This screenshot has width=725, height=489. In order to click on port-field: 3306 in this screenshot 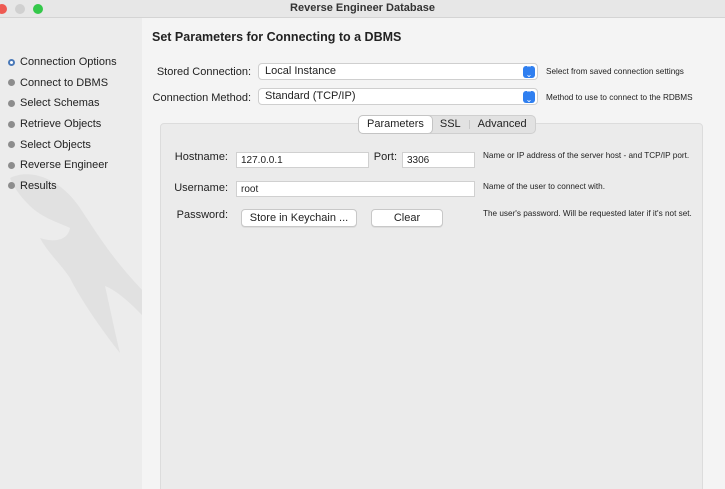, I will do `click(438, 160)`.